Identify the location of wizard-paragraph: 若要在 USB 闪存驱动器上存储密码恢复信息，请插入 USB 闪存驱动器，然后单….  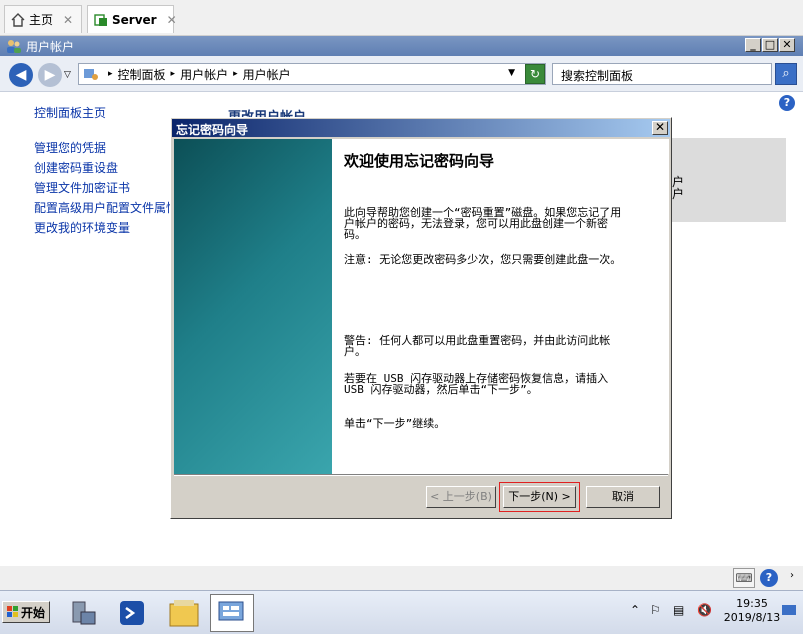
(476, 384).